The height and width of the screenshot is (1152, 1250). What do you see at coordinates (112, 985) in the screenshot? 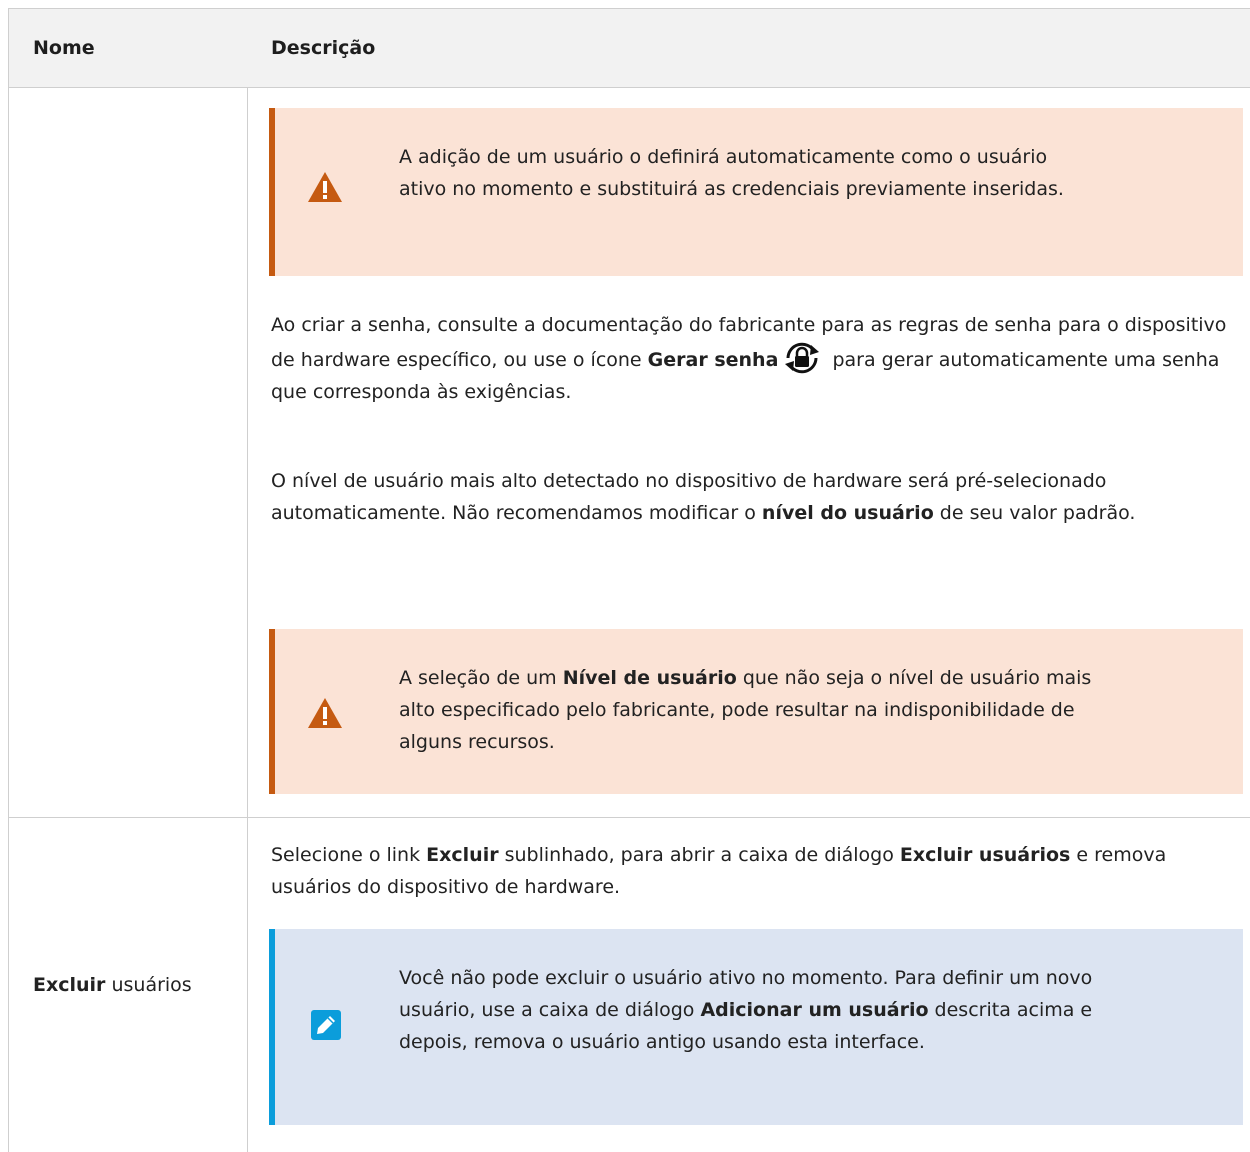
I see `row-name-excluir-usuarios: Excluir usuários` at bounding box center [112, 985].